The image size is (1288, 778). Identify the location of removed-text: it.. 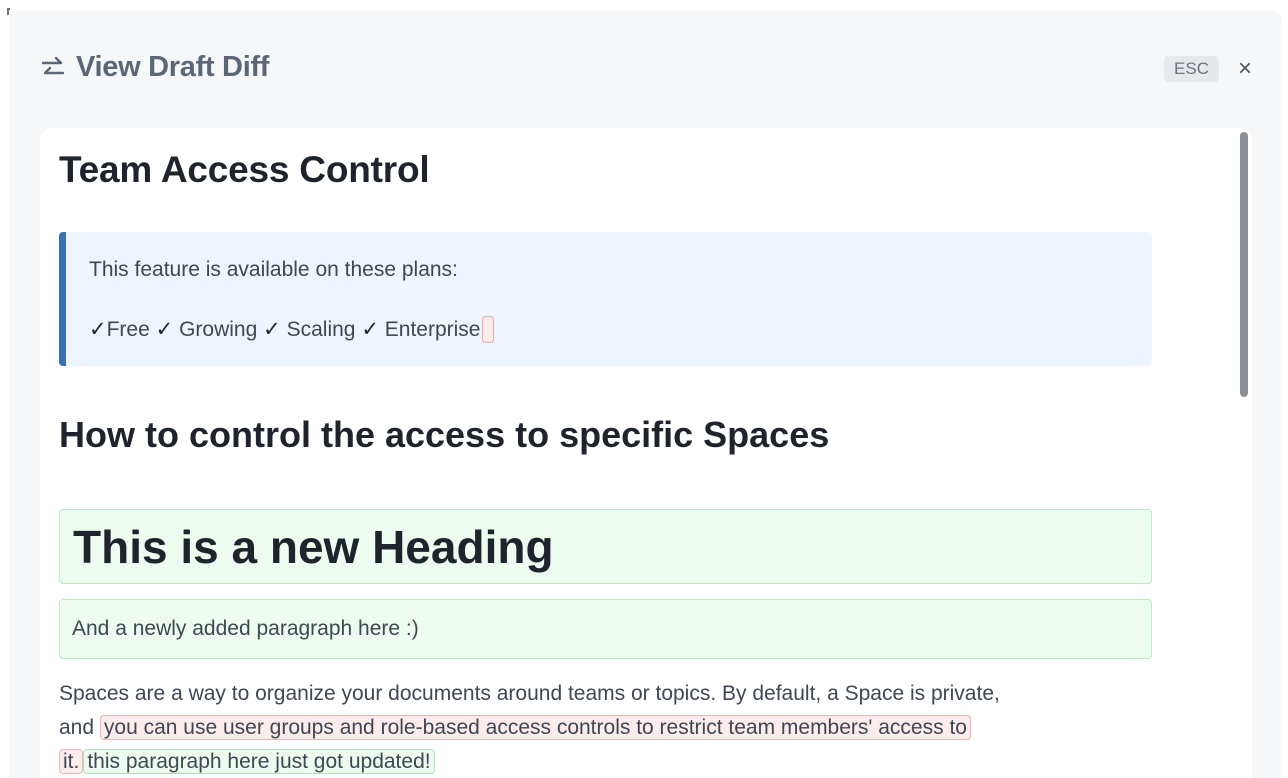
(71, 761).